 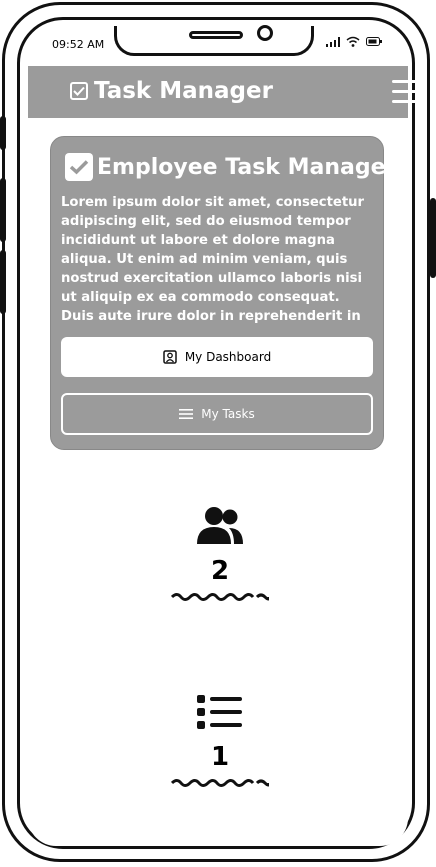 I want to click on wifi-icon, so click(x=353, y=41).